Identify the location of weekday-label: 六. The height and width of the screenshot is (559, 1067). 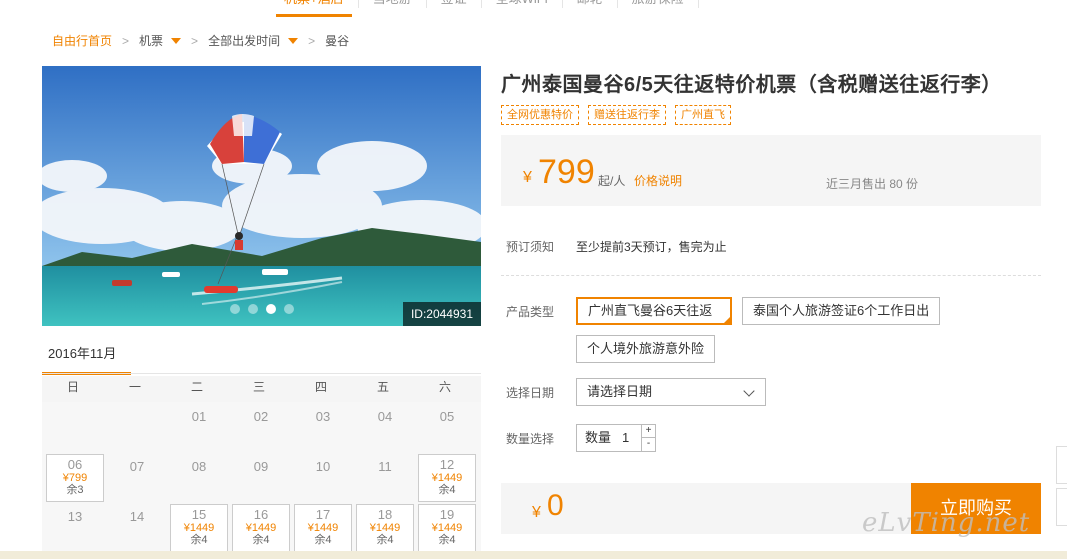
(444, 387).